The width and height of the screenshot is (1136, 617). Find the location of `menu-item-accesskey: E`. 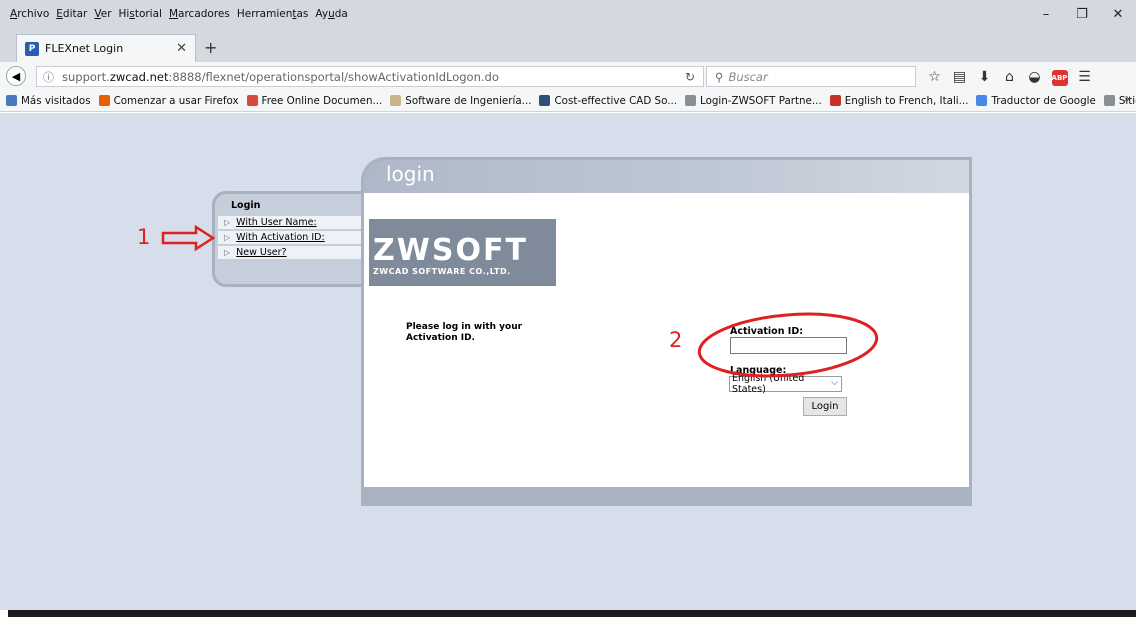

menu-item-accesskey: E is located at coordinates (59, 14).